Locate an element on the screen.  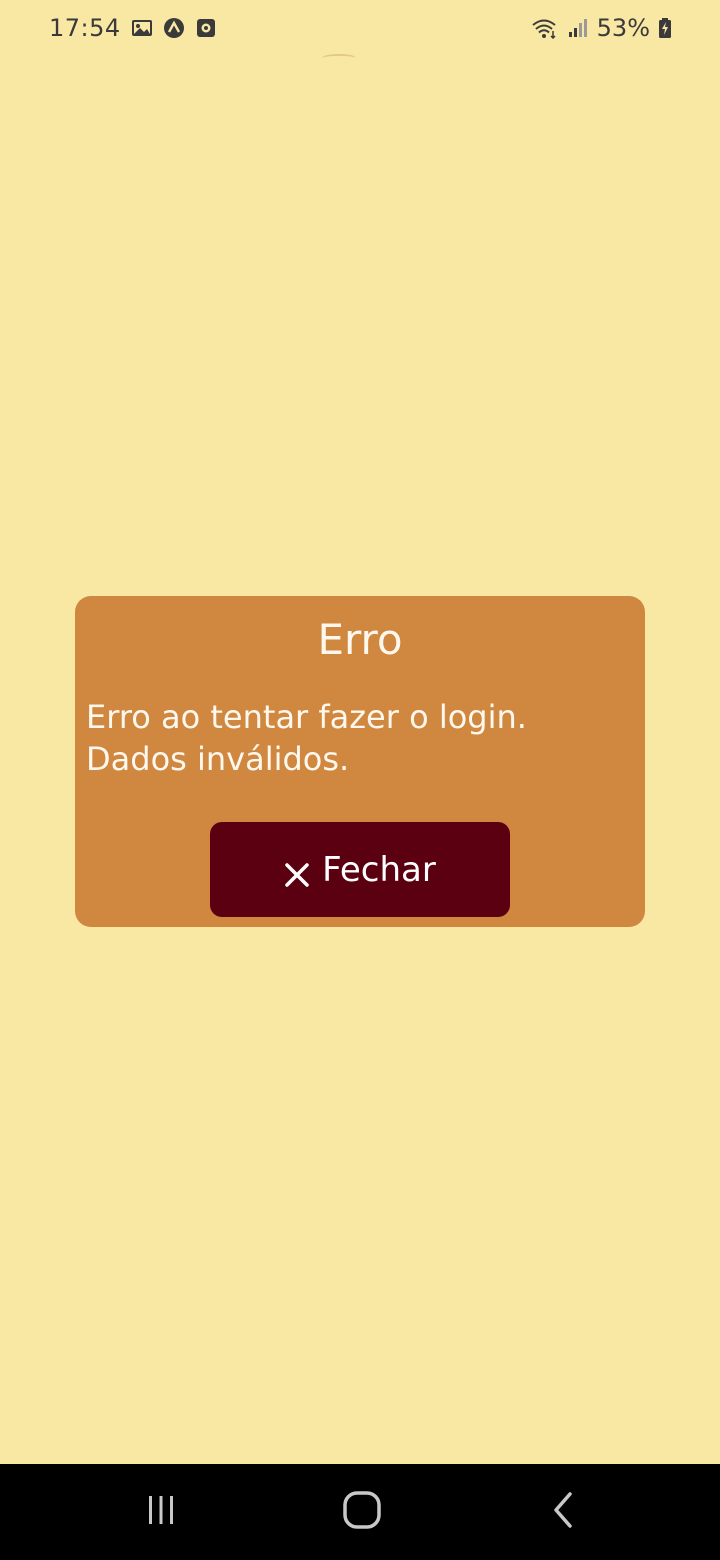
recent-apps-button is located at coordinates (161, 1512).